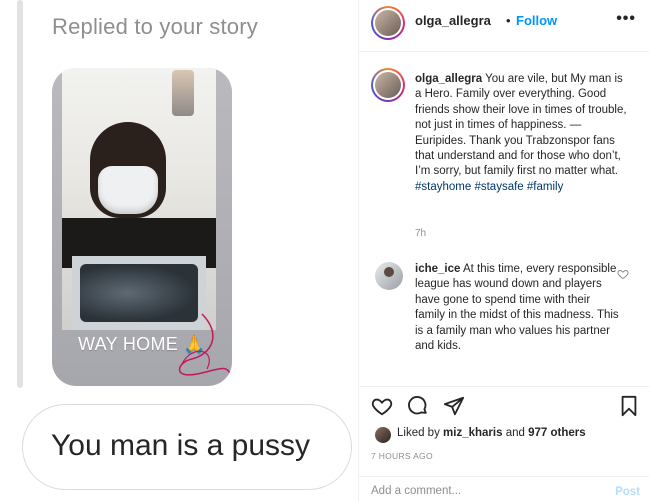 The width and height of the screenshot is (649, 501). I want to click on likes-others-link: 977 others, so click(557, 433).